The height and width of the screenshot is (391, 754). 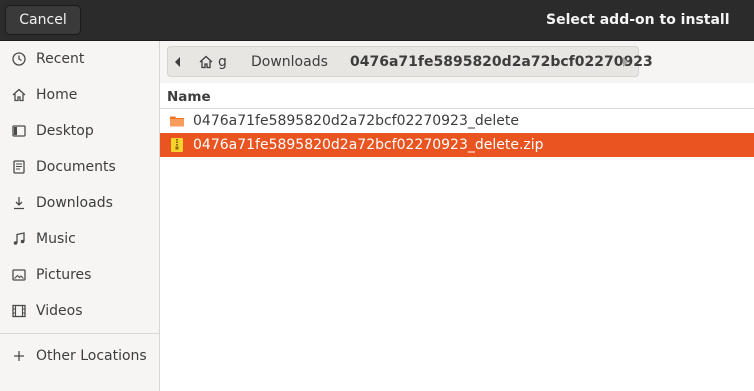 What do you see at coordinates (457, 97) in the screenshot?
I see `column-header-name: Name` at bounding box center [457, 97].